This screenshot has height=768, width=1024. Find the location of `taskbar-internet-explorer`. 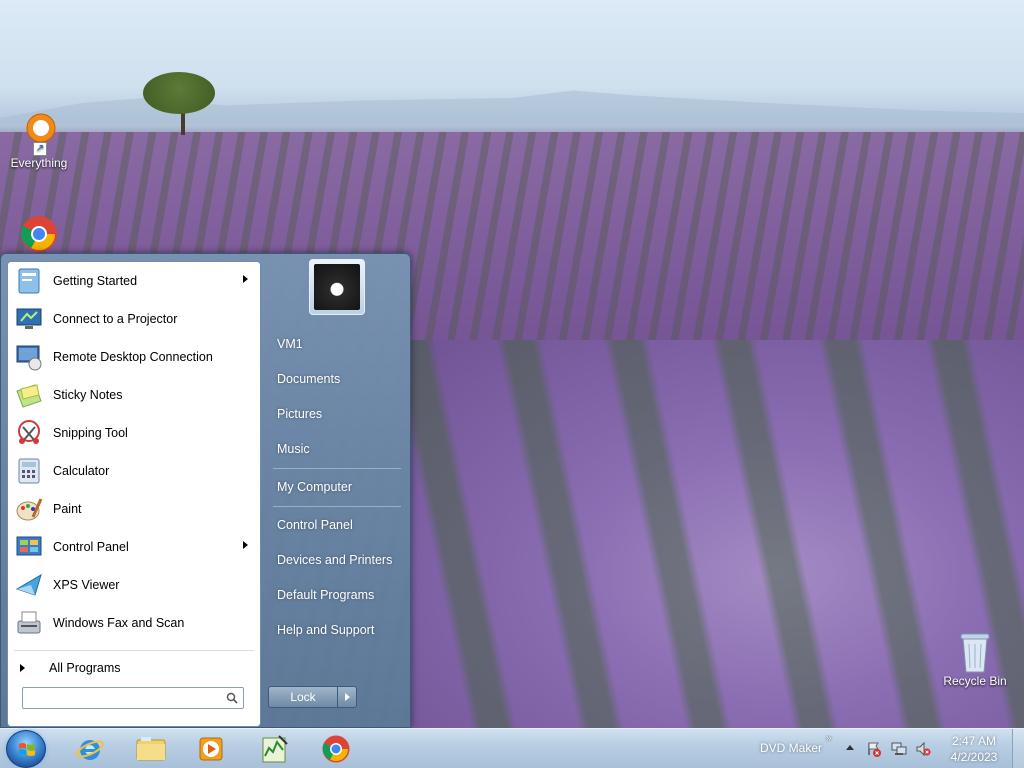

taskbar-internet-explorer is located at coordinates (90, 749).